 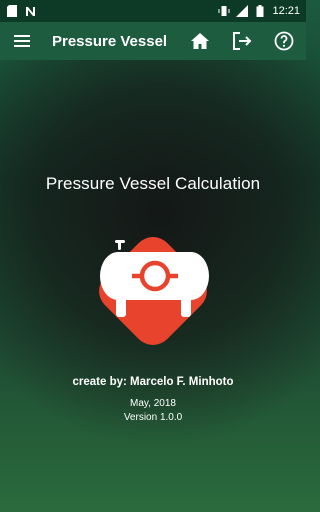 What do you see at coordinates (30, 11) in the screenshot?
I see `n-notification-icon` at bounding box center [30, 11].